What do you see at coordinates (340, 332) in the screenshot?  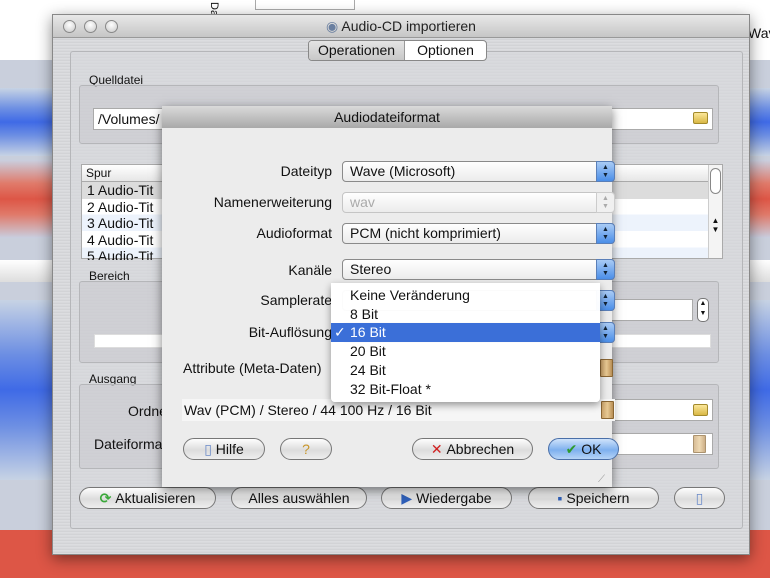 I see `checkmark-icon: ✓` at bounding box center [340, 332].